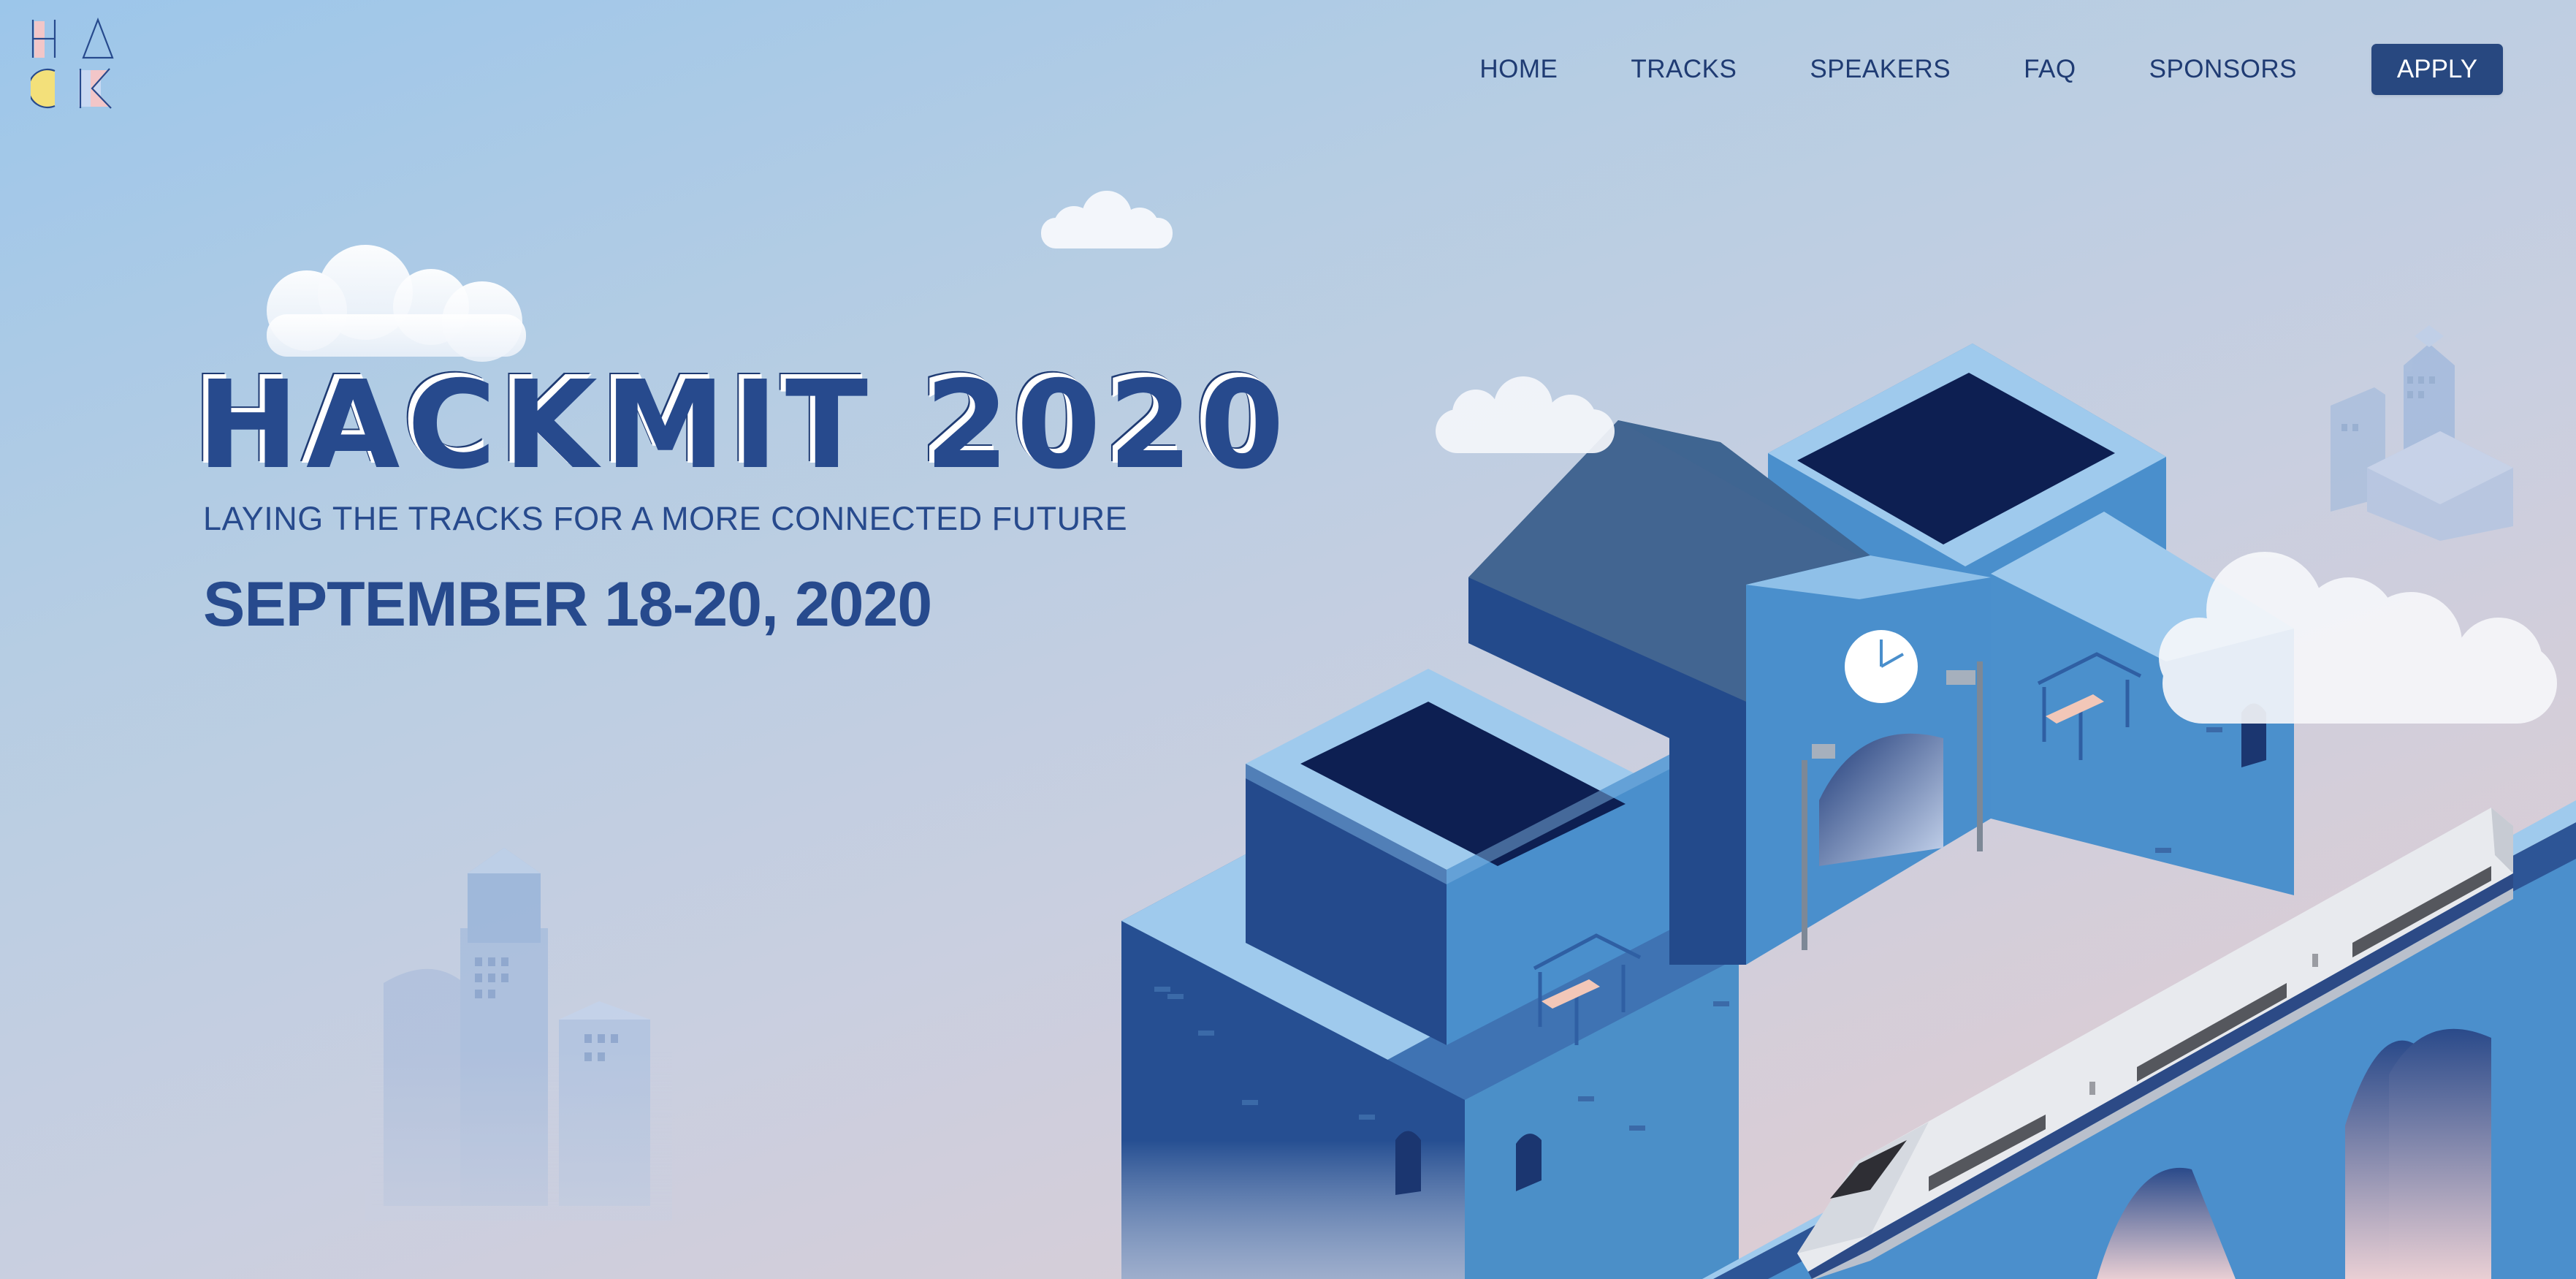  What do you see at coordinates (2050, 69) in the screenshot?
I see `nav-faq: FAQ` at bounding box center [2050, 69].